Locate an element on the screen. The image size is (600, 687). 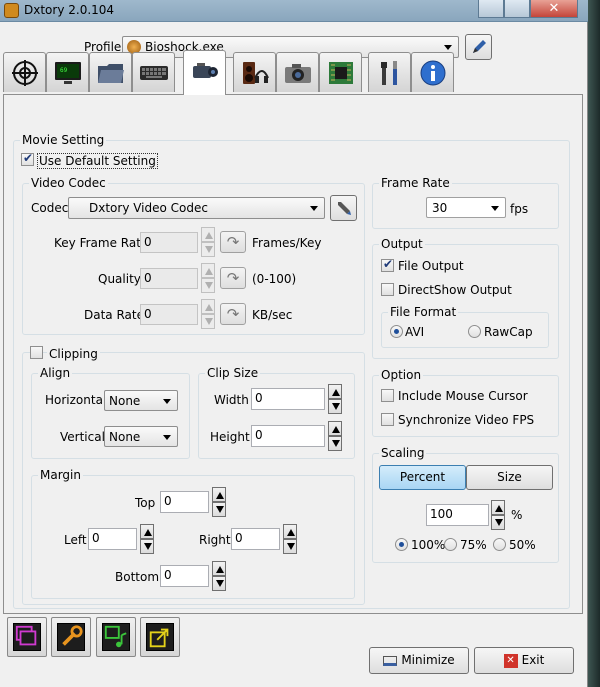
wrench-icon is located at coordinates (71, 637).